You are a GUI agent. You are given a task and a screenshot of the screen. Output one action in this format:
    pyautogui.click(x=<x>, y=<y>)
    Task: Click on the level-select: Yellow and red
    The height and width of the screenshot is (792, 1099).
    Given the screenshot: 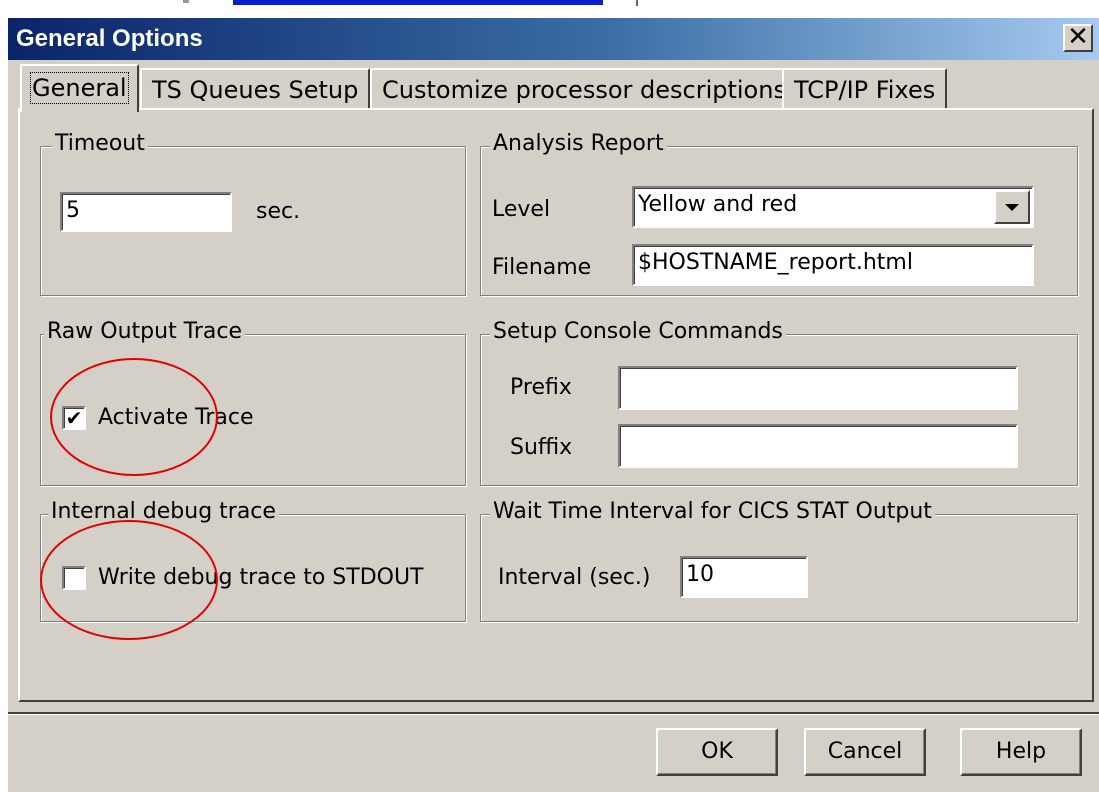 What is the action you would take?
    pyautogui.click(x=833, y=207)
    